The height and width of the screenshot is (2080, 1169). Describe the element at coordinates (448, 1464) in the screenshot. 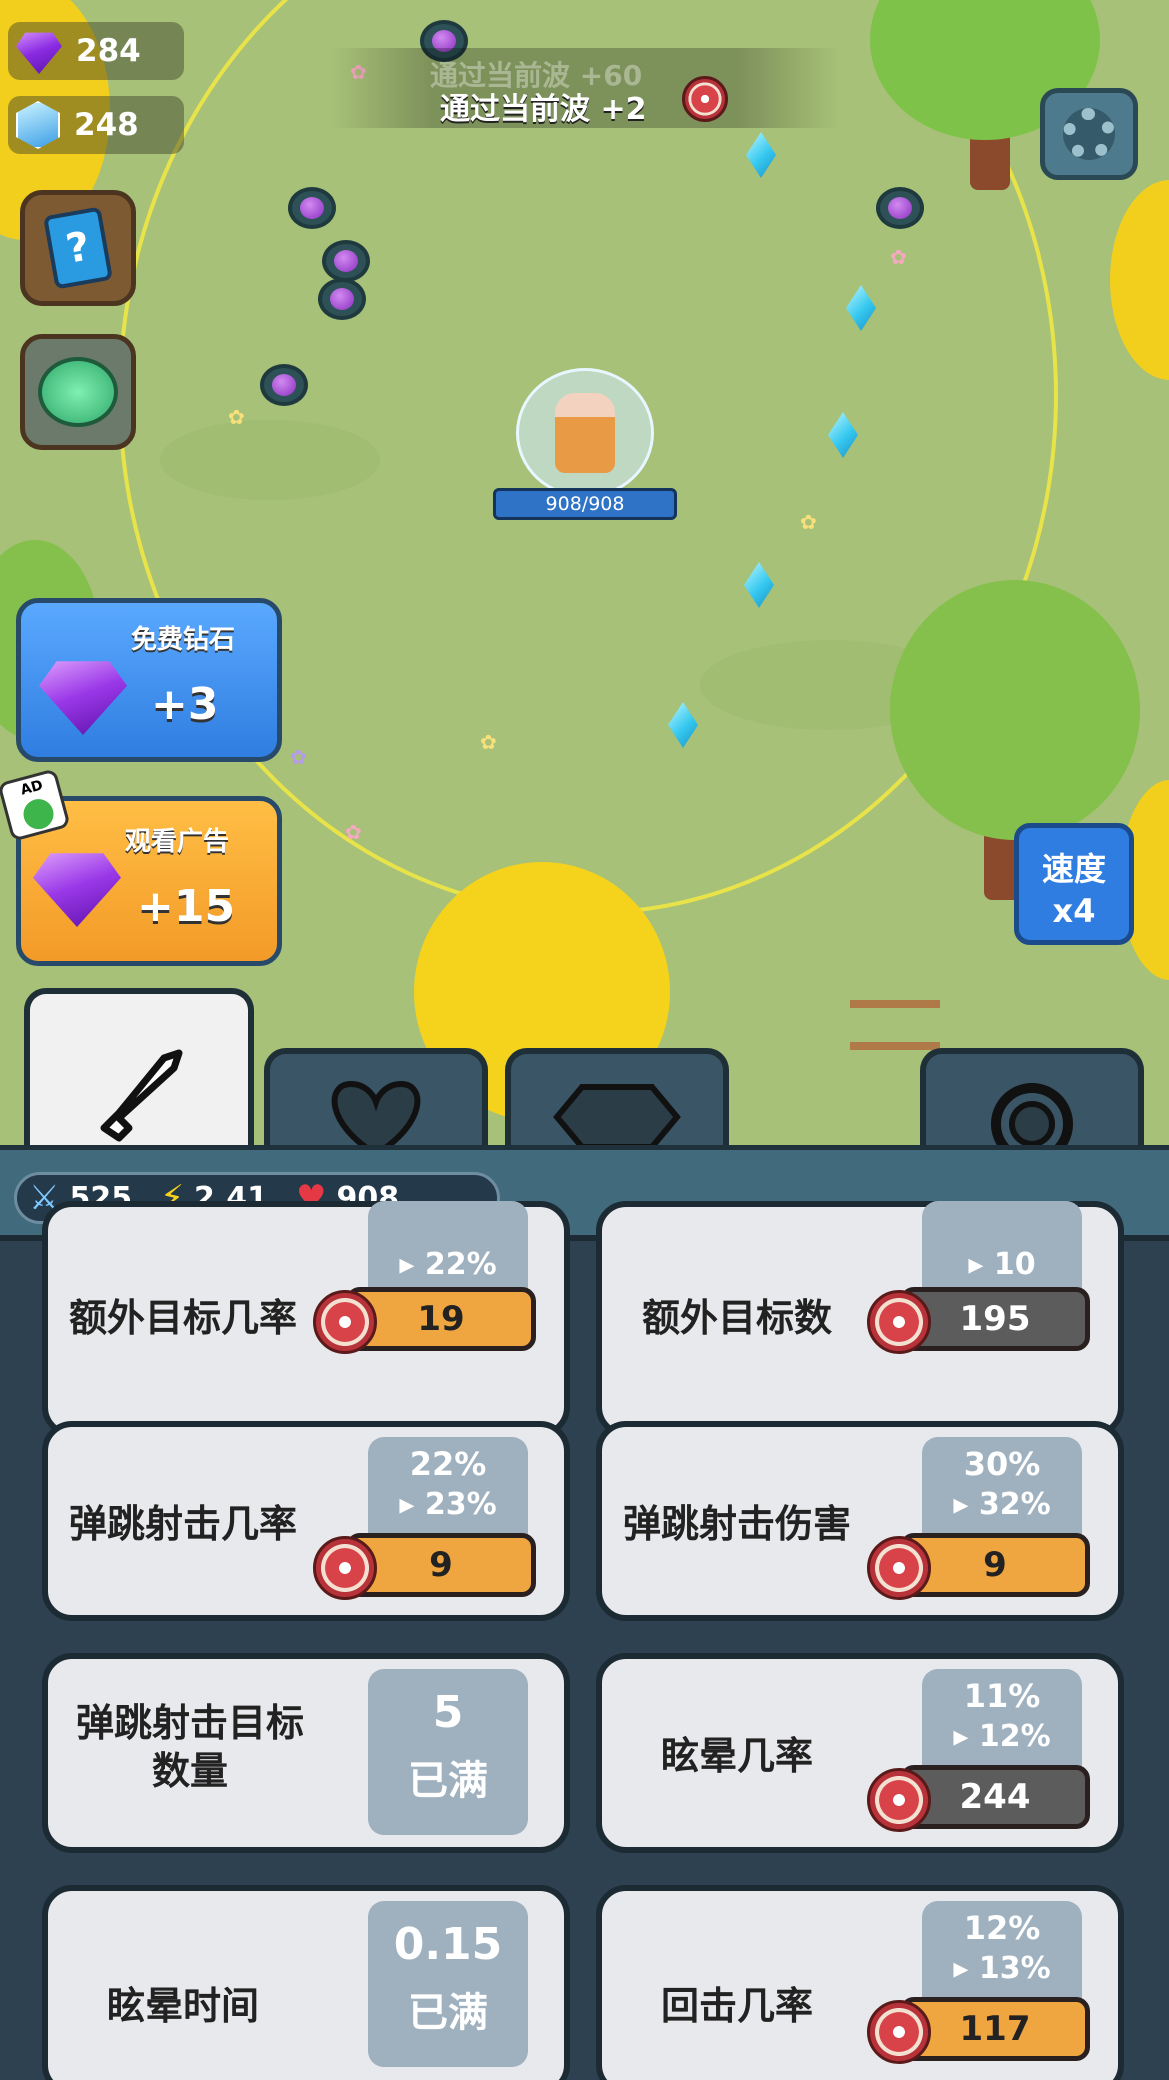

I see `upgrade-current-value: 22%` at that location.